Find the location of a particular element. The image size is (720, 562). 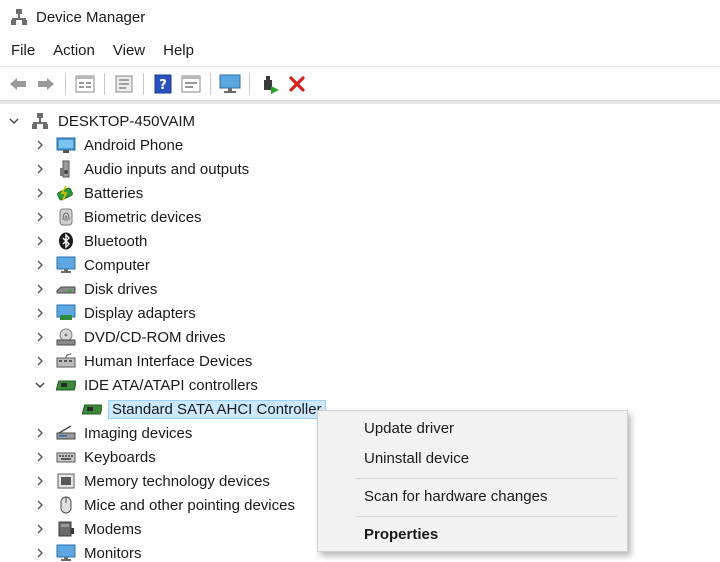

tree-item-memory: Memory technology devices is located at coordinates (153, 481).